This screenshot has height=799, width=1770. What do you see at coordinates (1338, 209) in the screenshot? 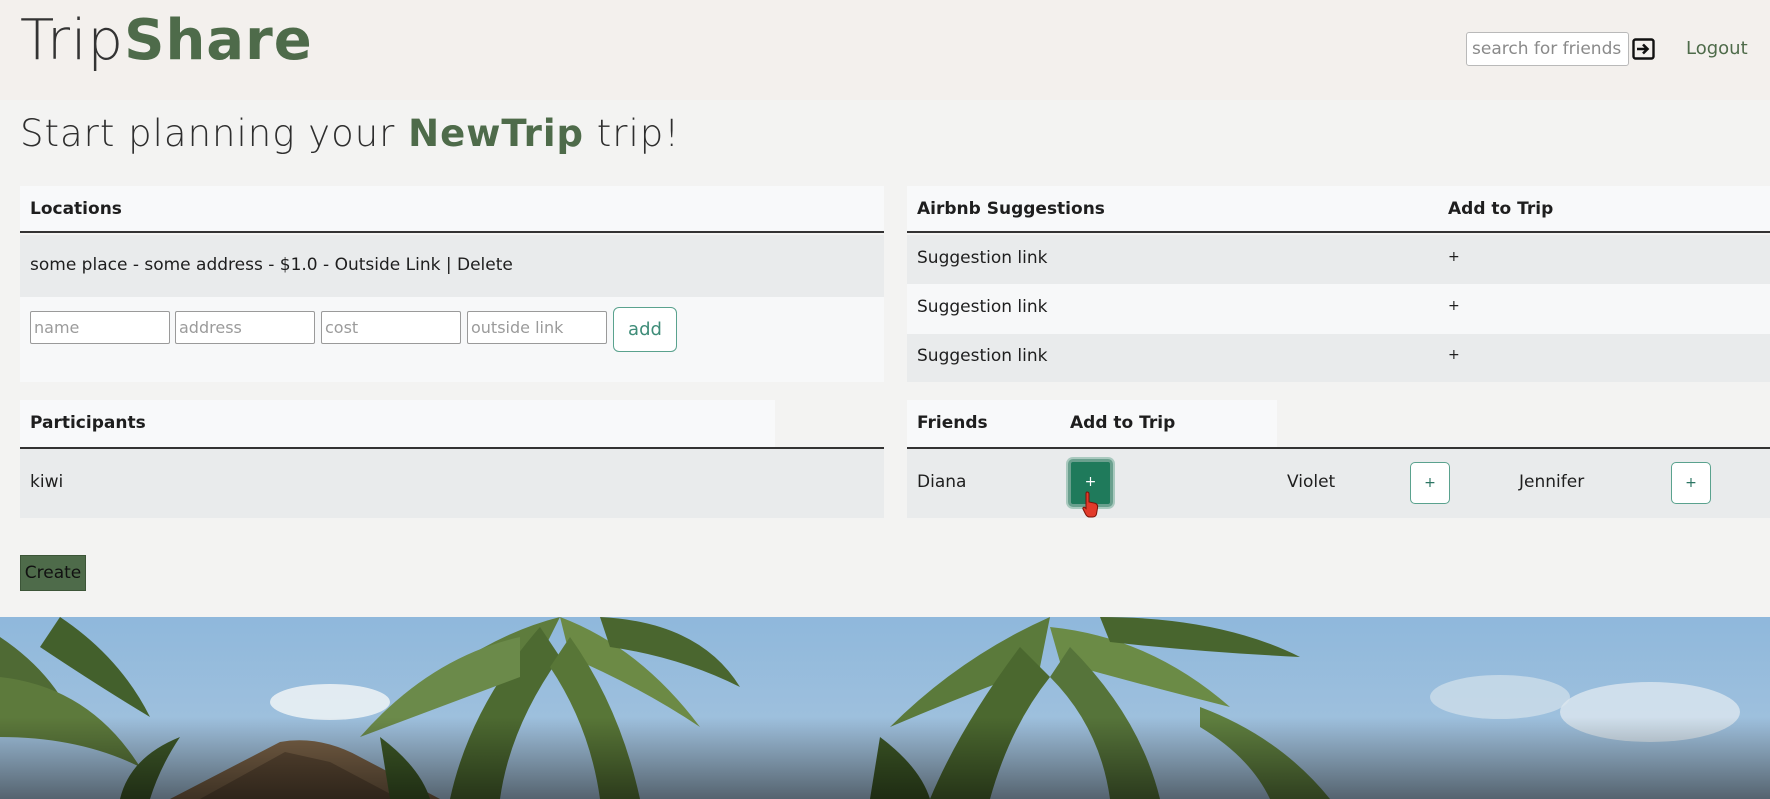
I see `airbnb-table-header: Airbnb Suggestions Add to Trip` at bounding box center [1338, 209].